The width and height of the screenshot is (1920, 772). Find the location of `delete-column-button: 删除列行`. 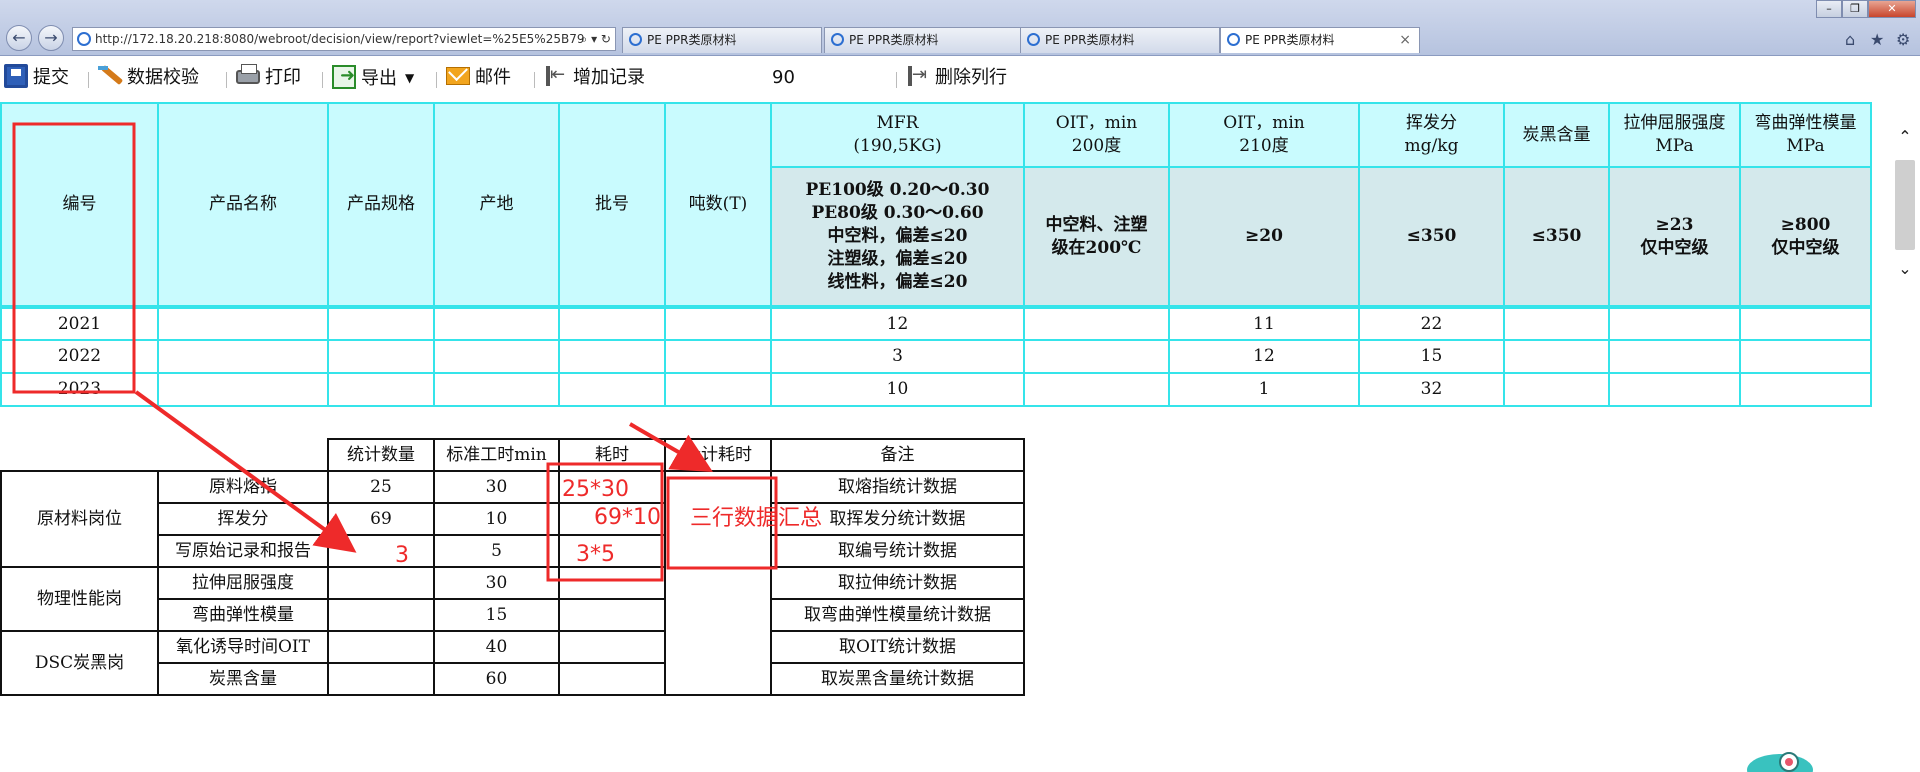

delete-column-button: 删除列行 is located at coordinates (956, 76).